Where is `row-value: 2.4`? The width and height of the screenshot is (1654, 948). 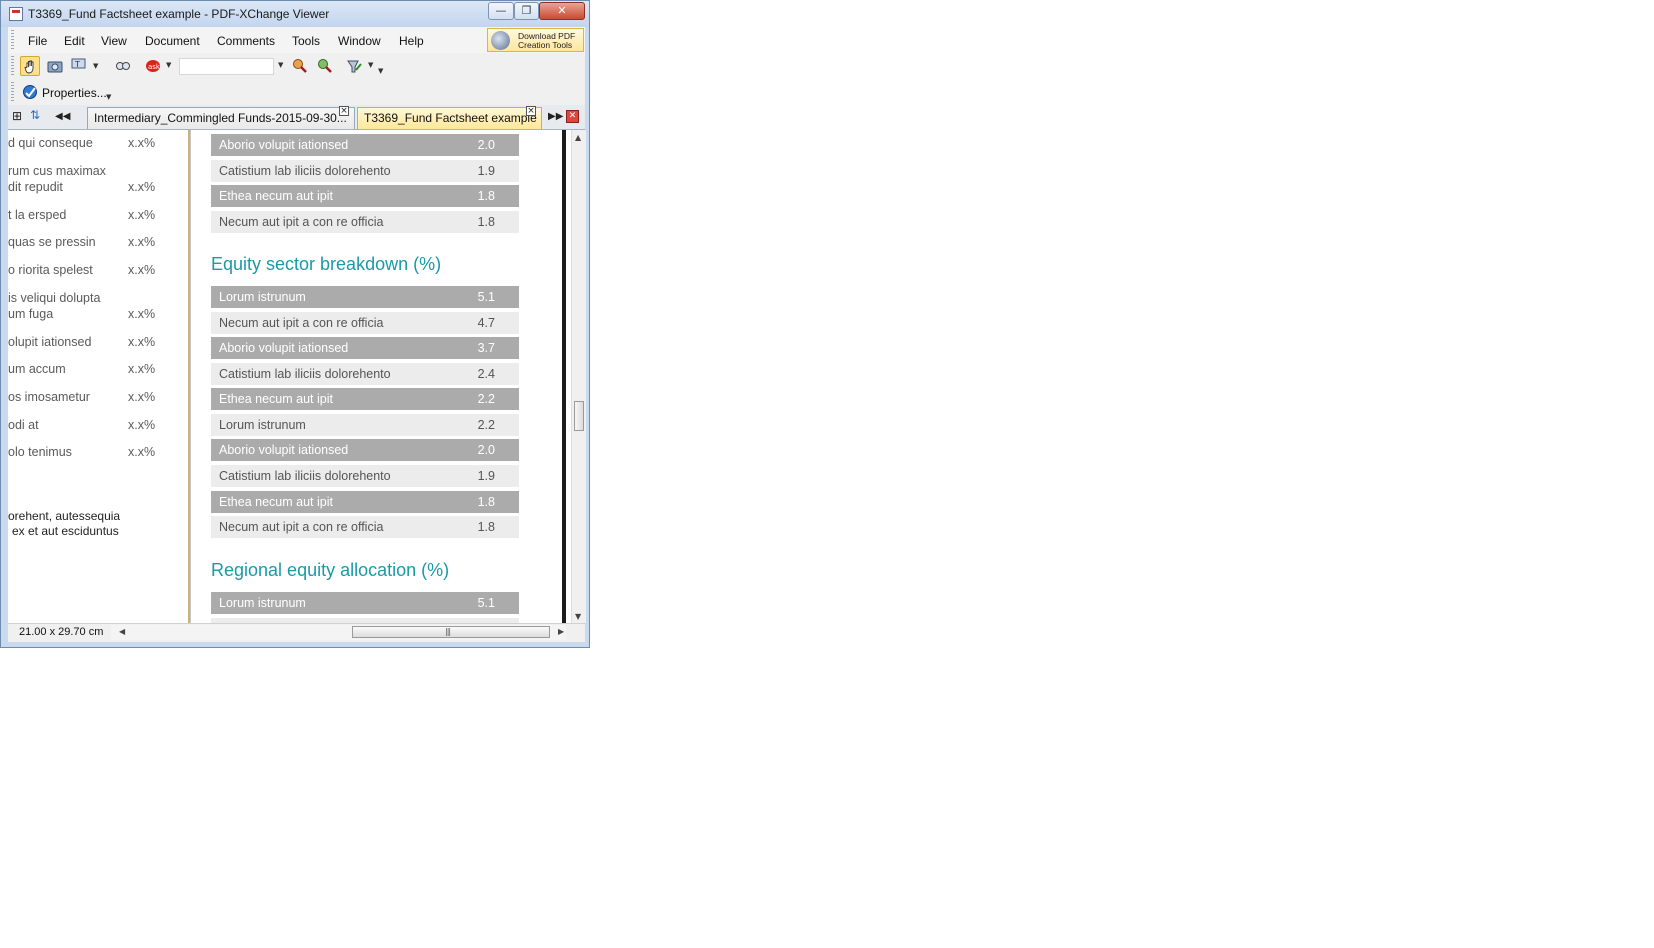
row-value: 2.4 is located at coordinates (486, 374).